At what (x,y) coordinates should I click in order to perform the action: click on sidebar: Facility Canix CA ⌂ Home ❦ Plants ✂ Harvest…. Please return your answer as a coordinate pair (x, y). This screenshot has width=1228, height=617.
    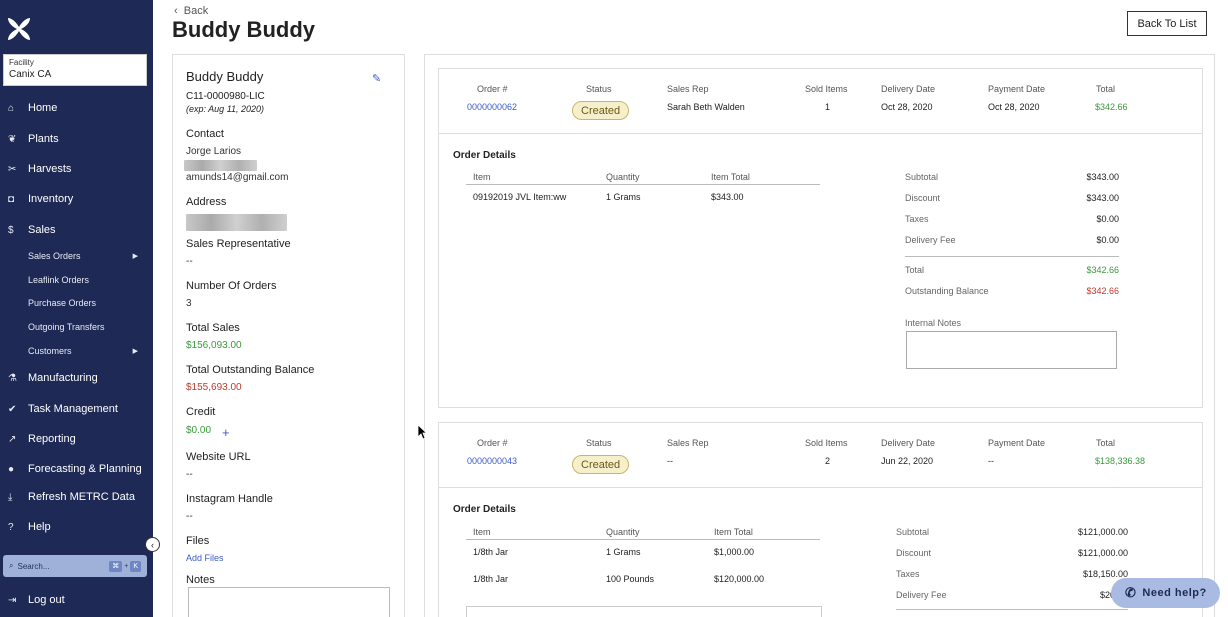
    Looking at the image, I should click on (76, 308).